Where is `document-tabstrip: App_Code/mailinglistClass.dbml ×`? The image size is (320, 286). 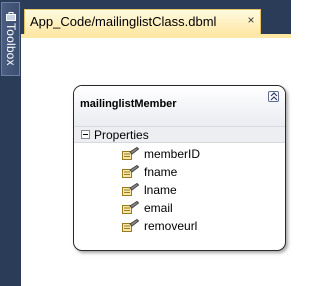
document-tabstrip: App_Code/mailinglistClass.dbml × is located at coordinates (156, 17).